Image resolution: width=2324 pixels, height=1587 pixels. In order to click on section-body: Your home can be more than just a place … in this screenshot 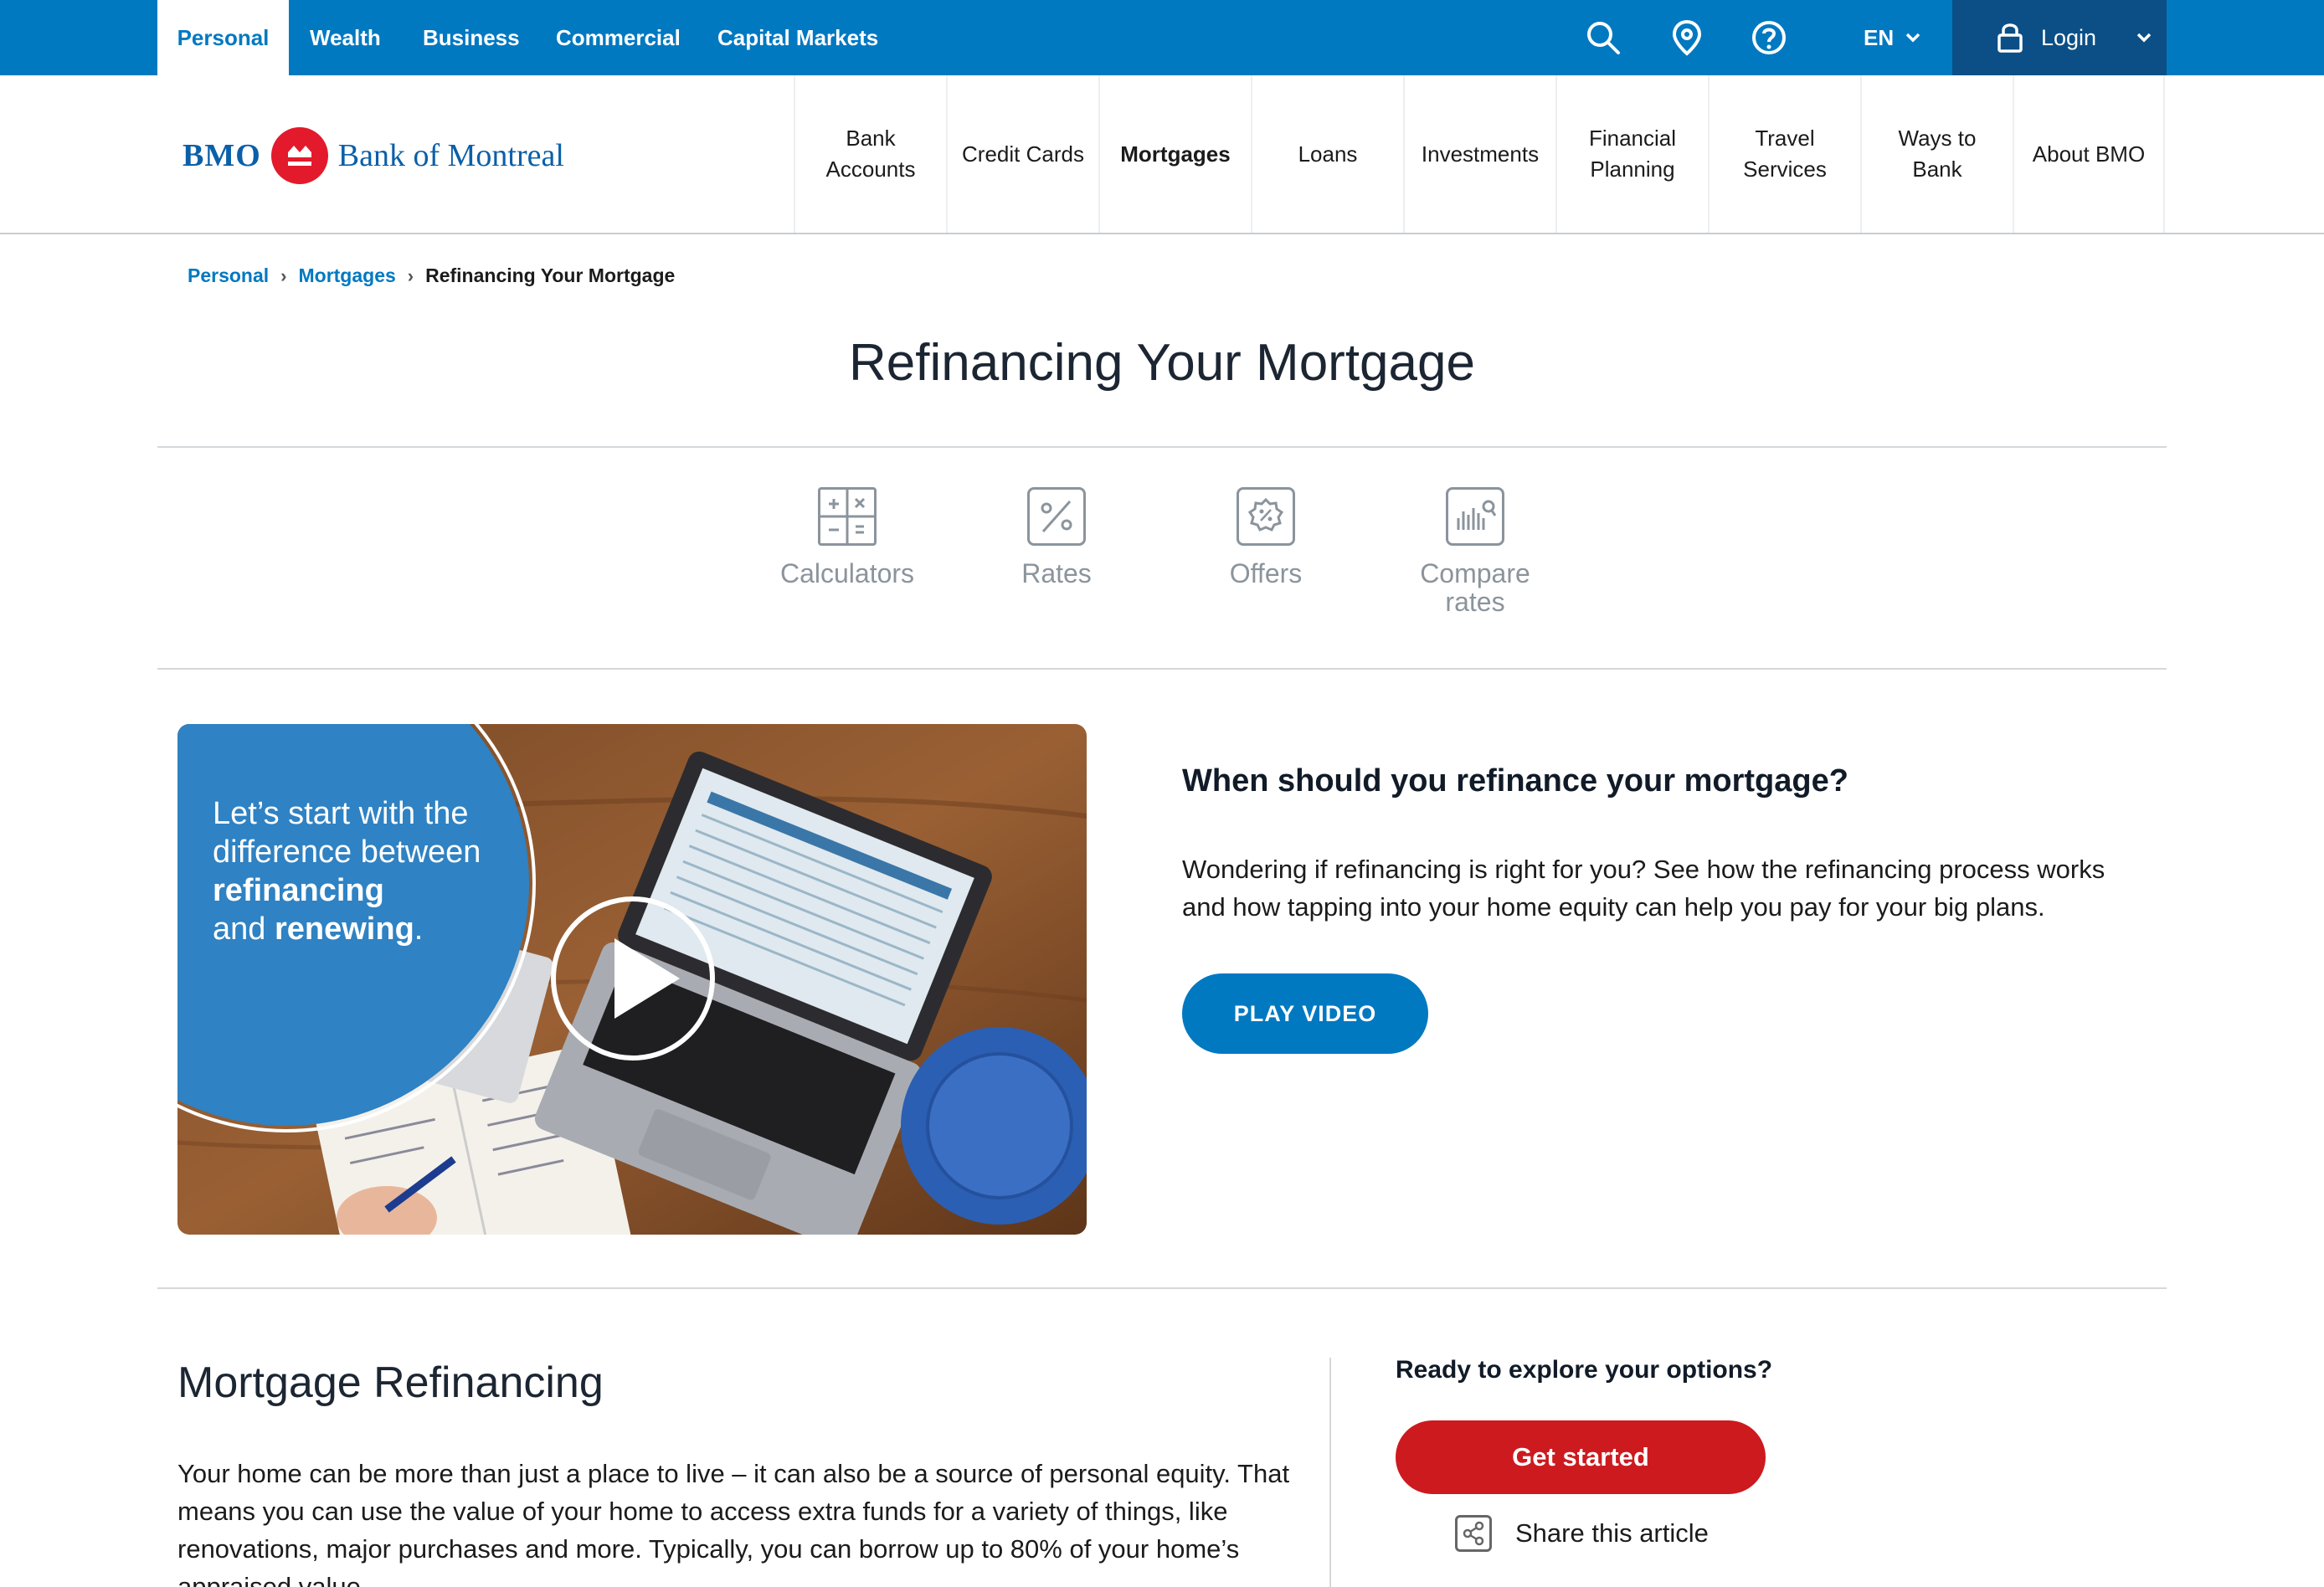, I will do `click(734, 1523)`.